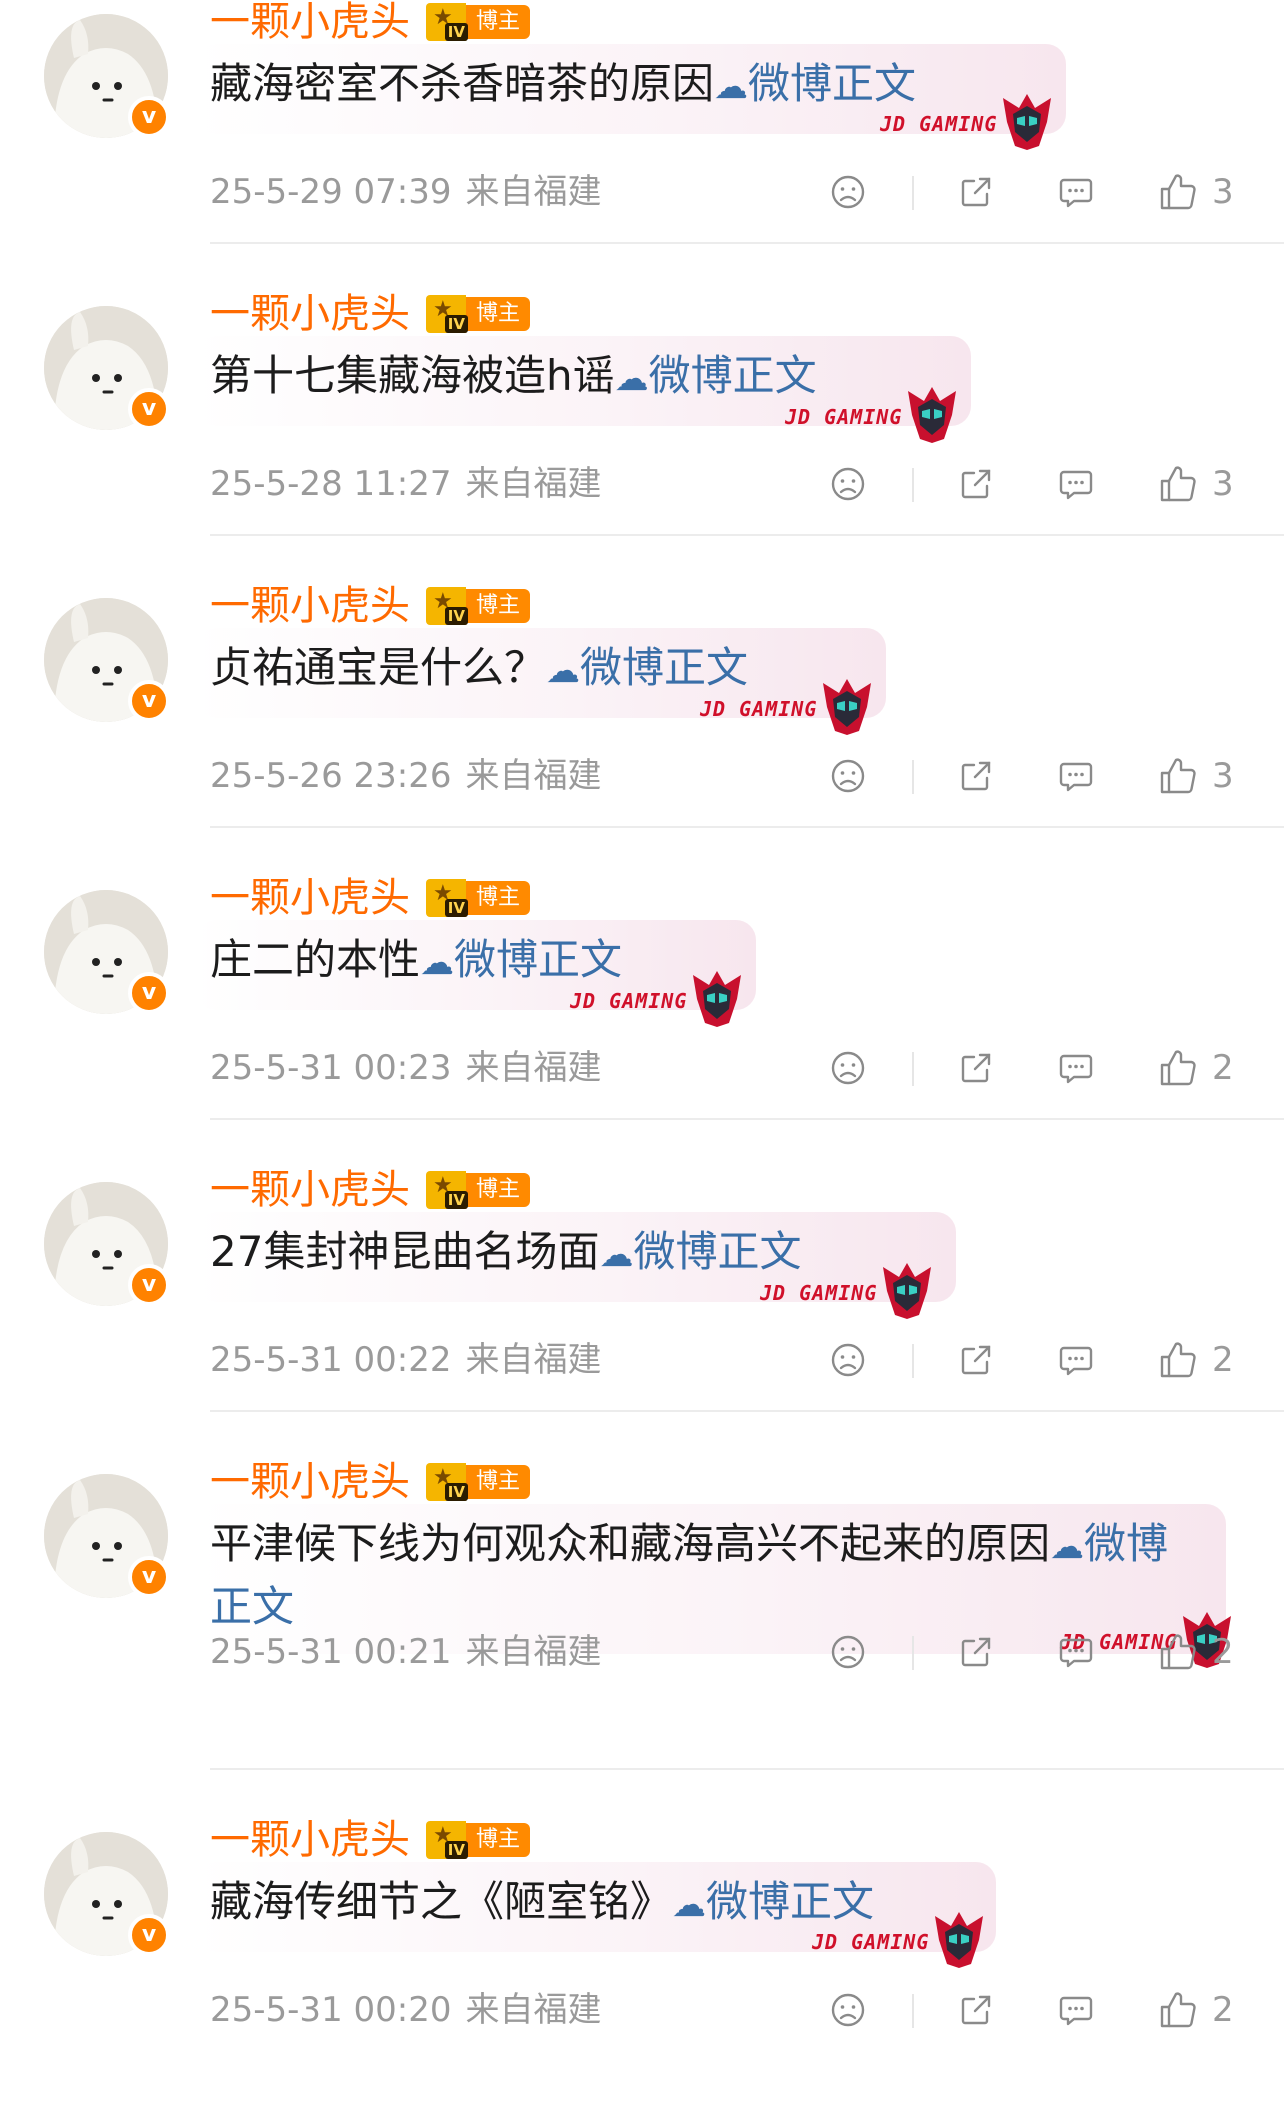 This screenshot has height=2110, width=1284. What do you see at coordinates (441, 1901) in the screenshot?
I see `comment-body: 藏海传细节之《陋室铭》` at bounding box center [441, 1901].